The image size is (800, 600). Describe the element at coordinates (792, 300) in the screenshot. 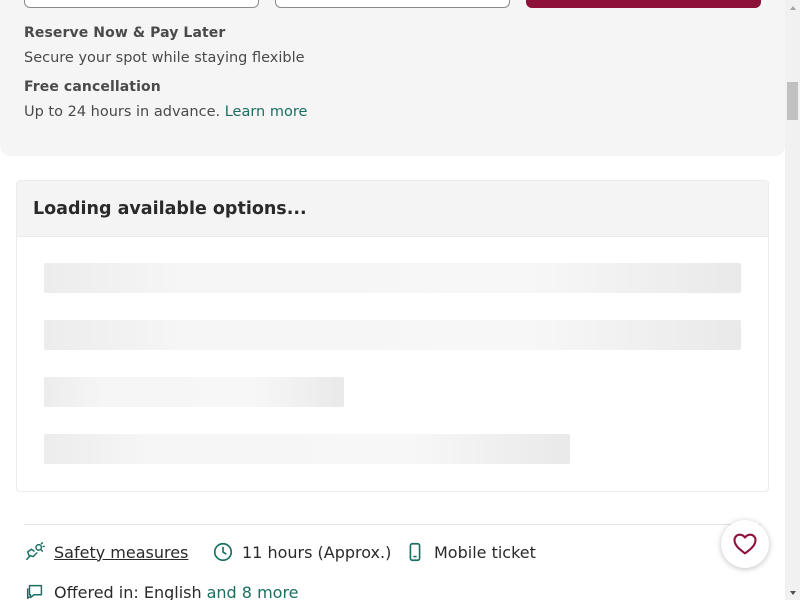

I see `scrollbar` at that location.